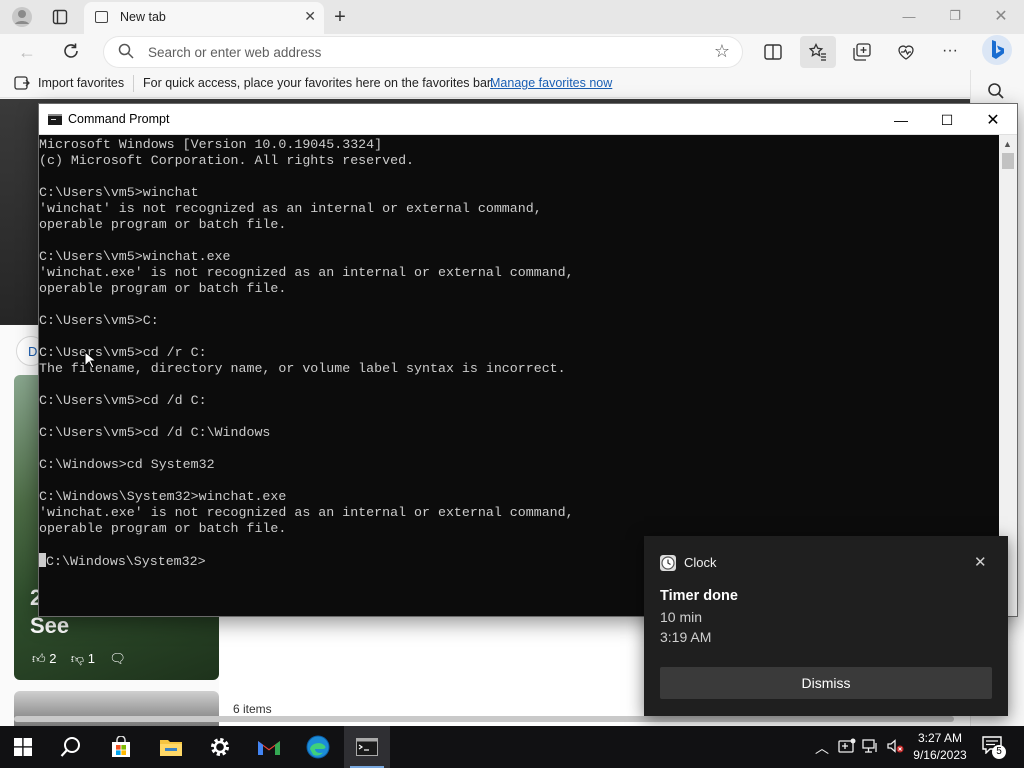  What do you see at coordinates (90, 360) in the screenshot?
I see `mouse-pointer-icon` at bounding box center [90, 360].